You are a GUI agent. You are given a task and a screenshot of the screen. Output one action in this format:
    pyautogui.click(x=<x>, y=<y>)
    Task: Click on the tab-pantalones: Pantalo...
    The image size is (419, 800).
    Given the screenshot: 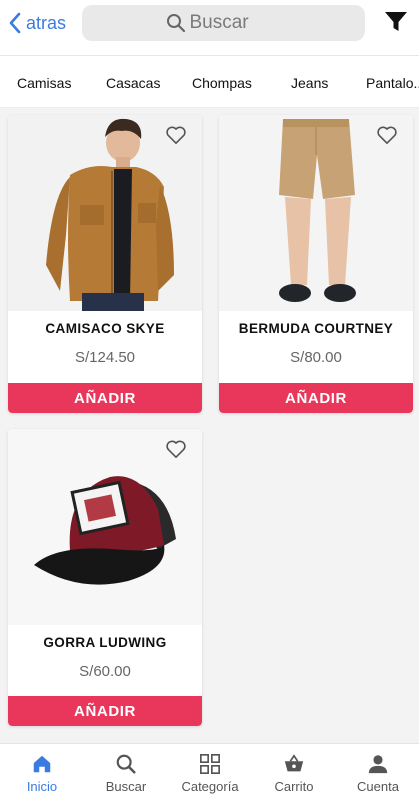 What is the action you would take?
    pyautogui.click(x=392, y=83)
    